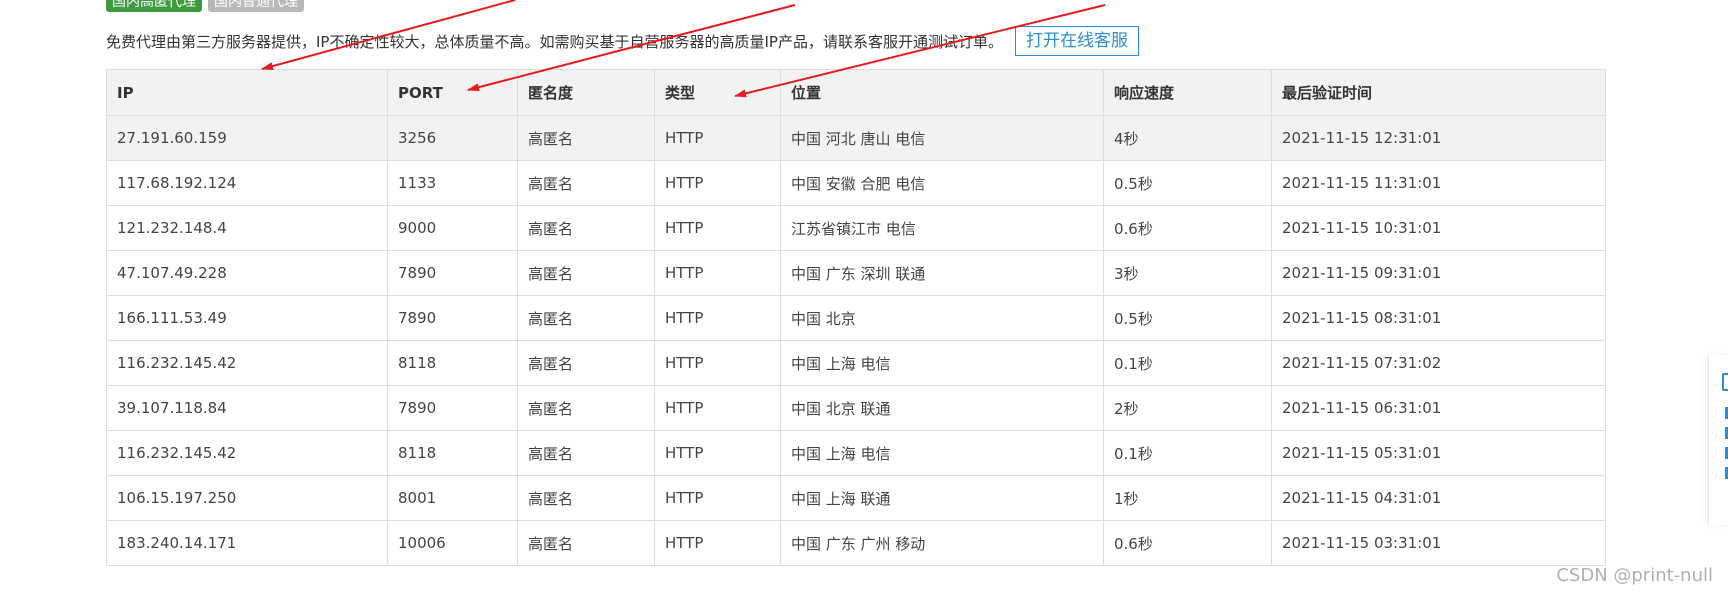 This screenshot has height=596, width=1728. Describe the element at coordinates (942, 228) in the screenshot. I see `cell-location: 江苏省镇江市 电信` at that location.